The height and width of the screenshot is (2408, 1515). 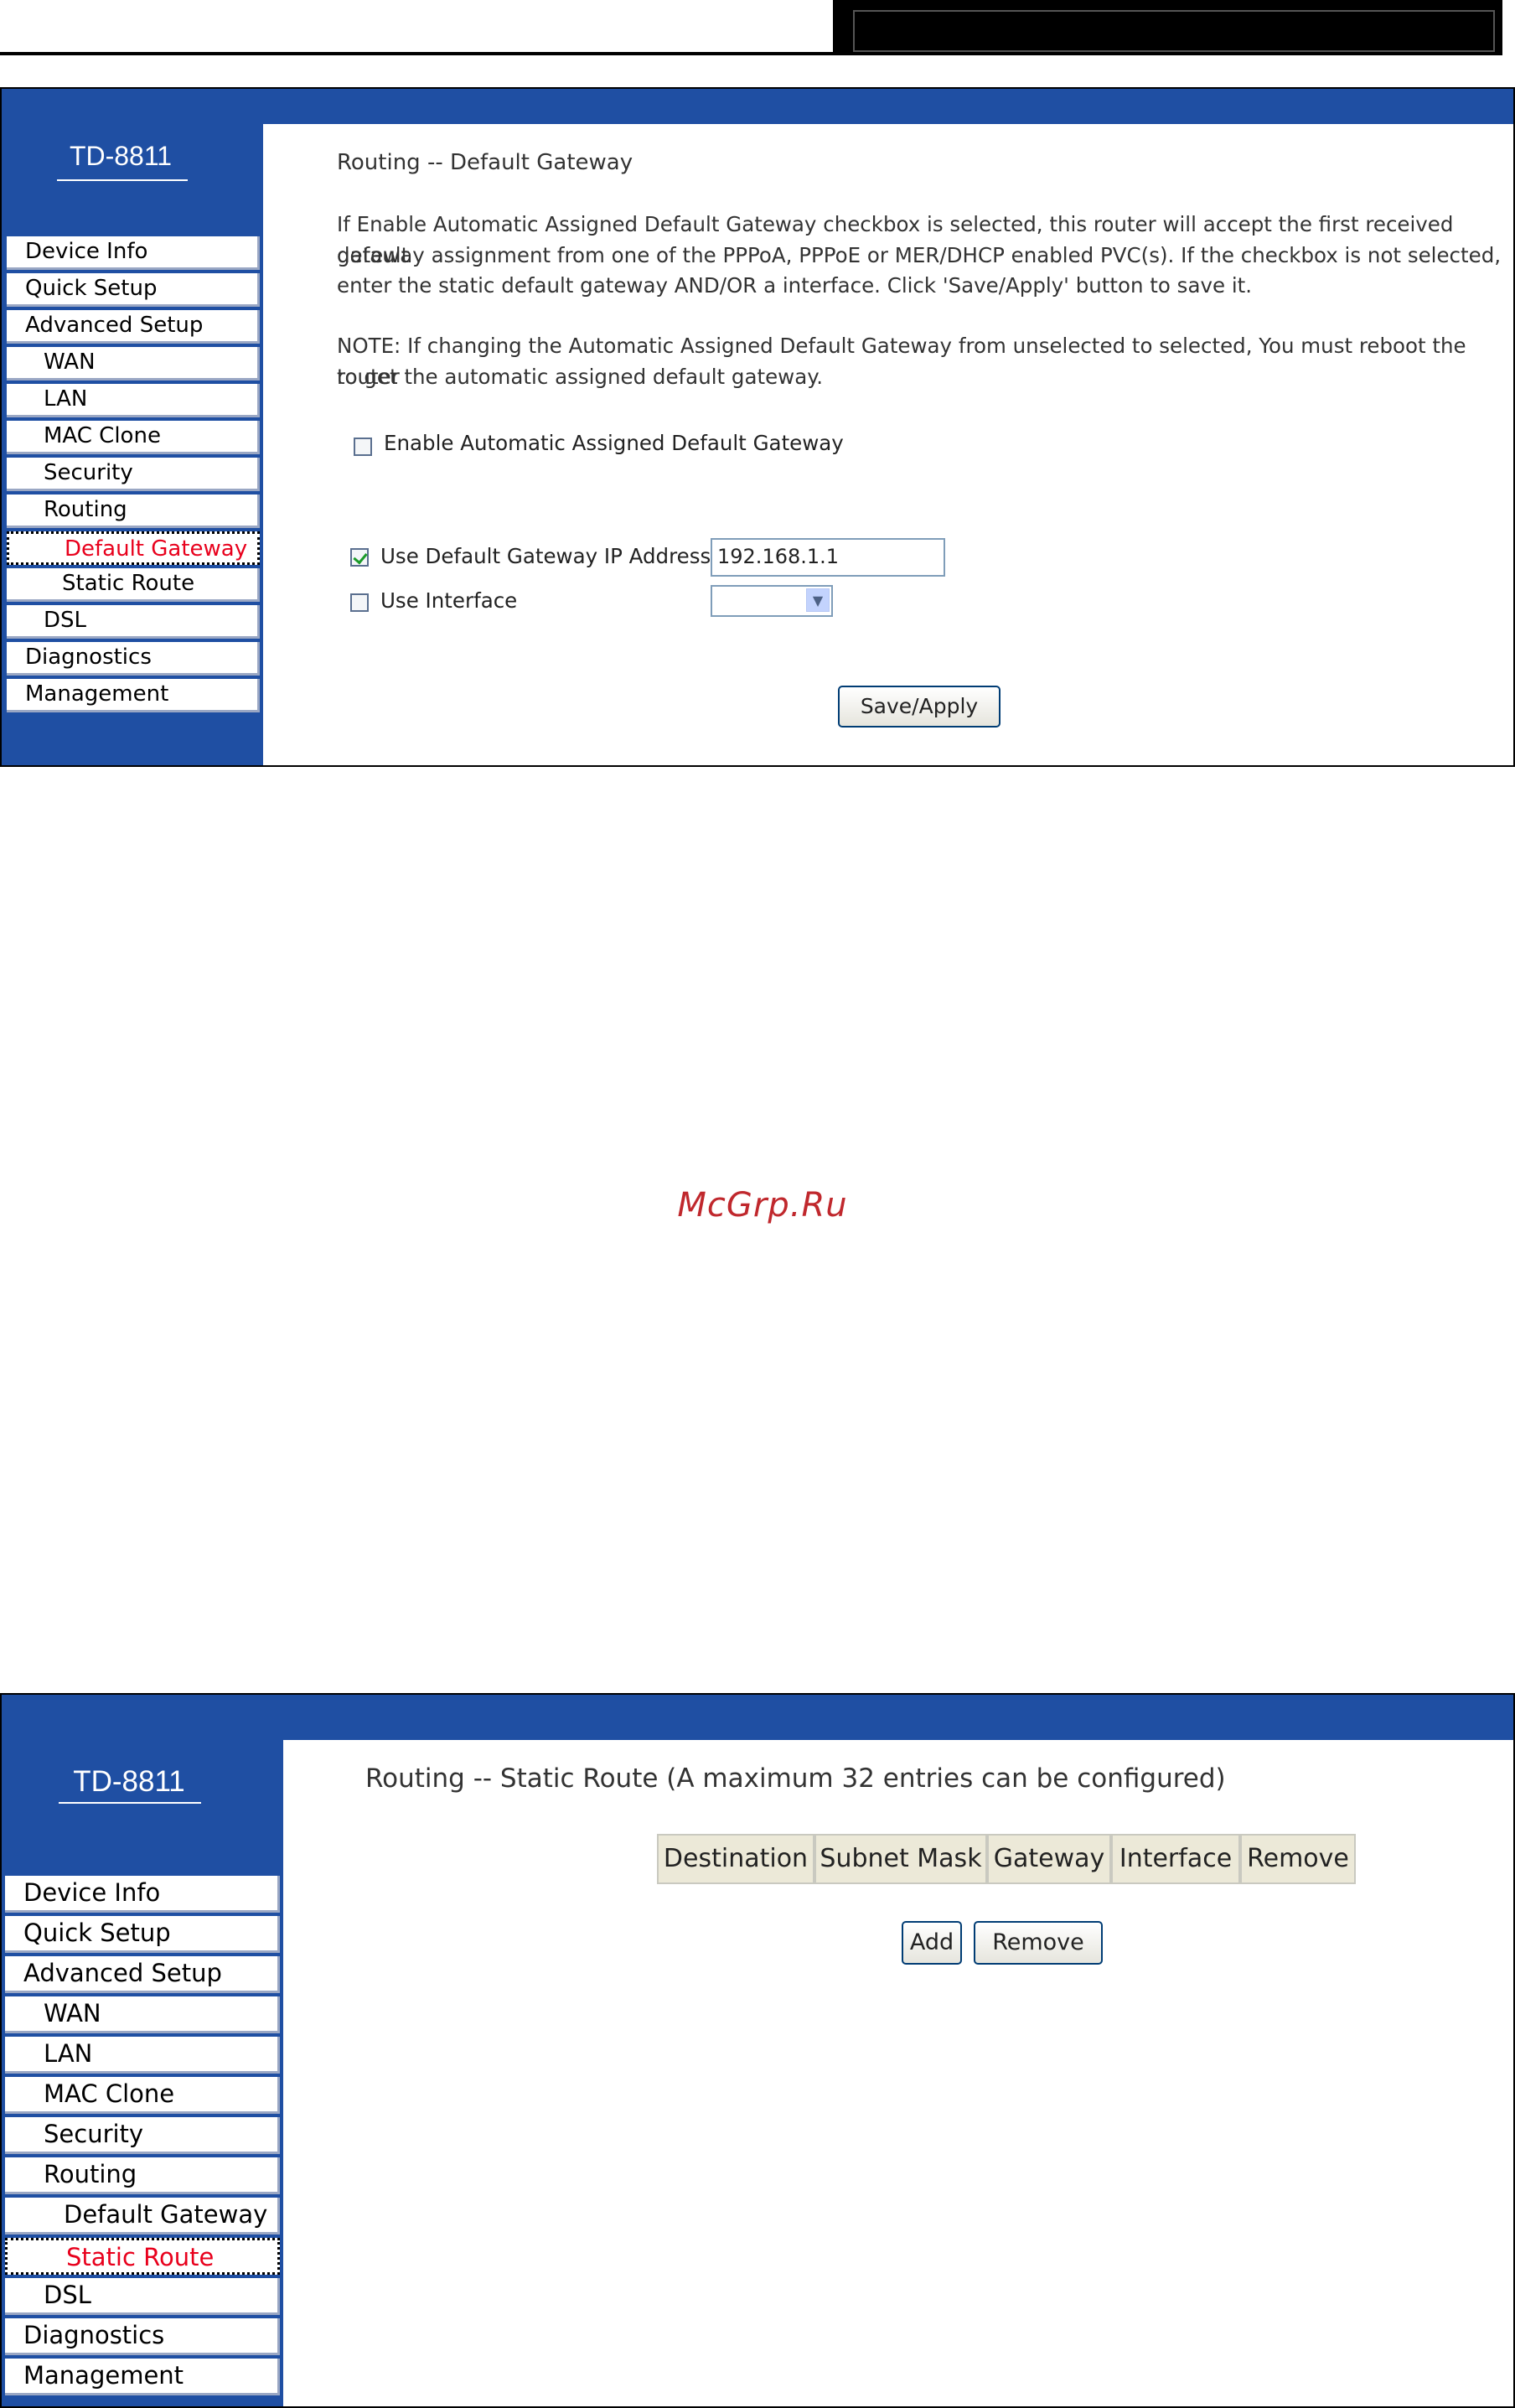 What do you see at coordinates (360, 602) in the screenshot?
I see `use-interface-checkbox` at bounding box center [360, 602].